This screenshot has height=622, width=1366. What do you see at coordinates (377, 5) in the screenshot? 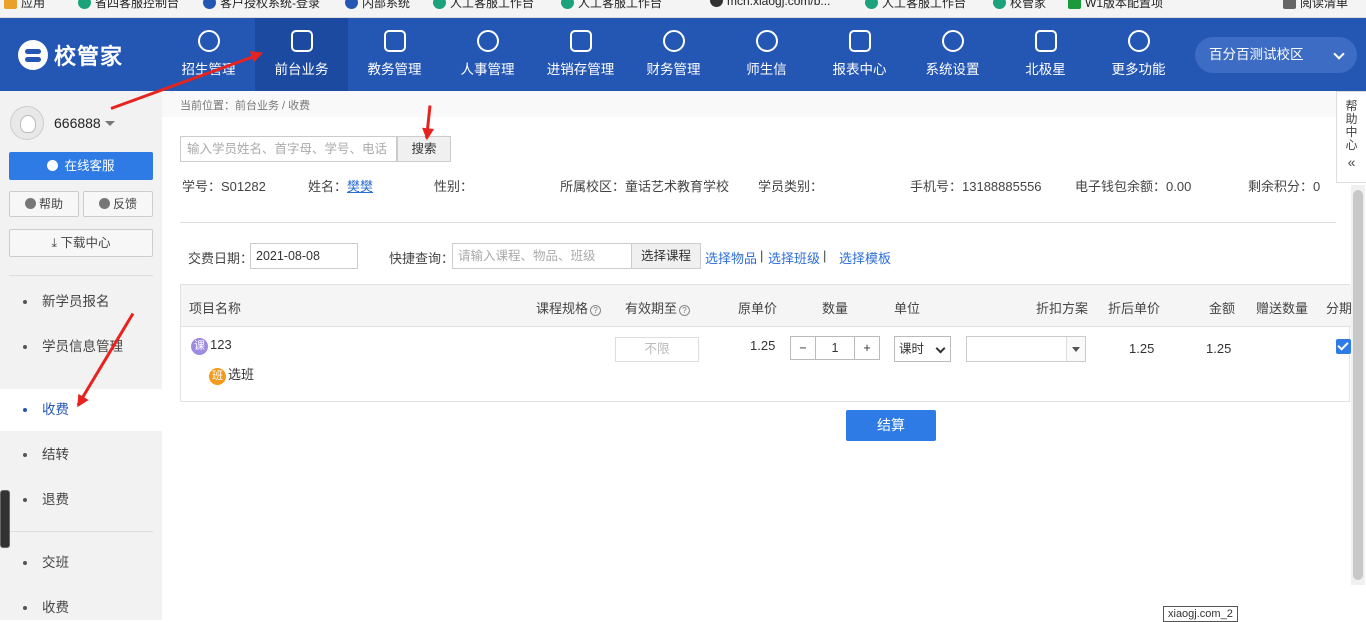
I see `bookmark-item: 内部系统` at bounding box center [377, 5].